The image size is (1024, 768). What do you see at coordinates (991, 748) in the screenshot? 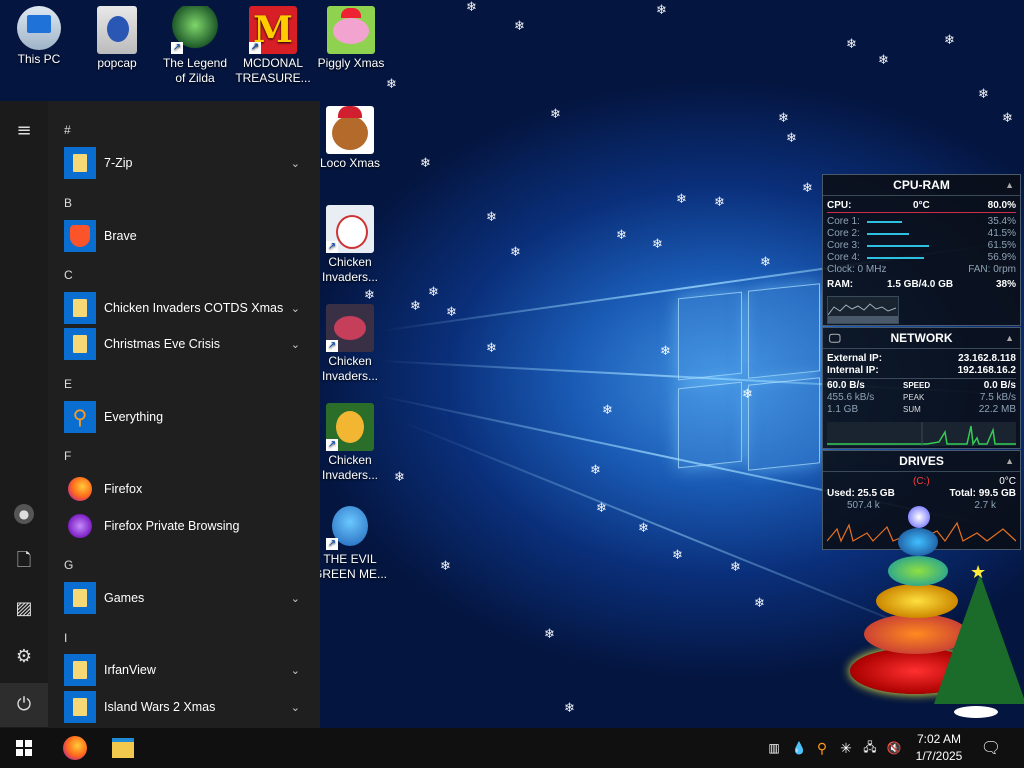
I see `notification-icon: 🗨` at bounding box center [991, 748].